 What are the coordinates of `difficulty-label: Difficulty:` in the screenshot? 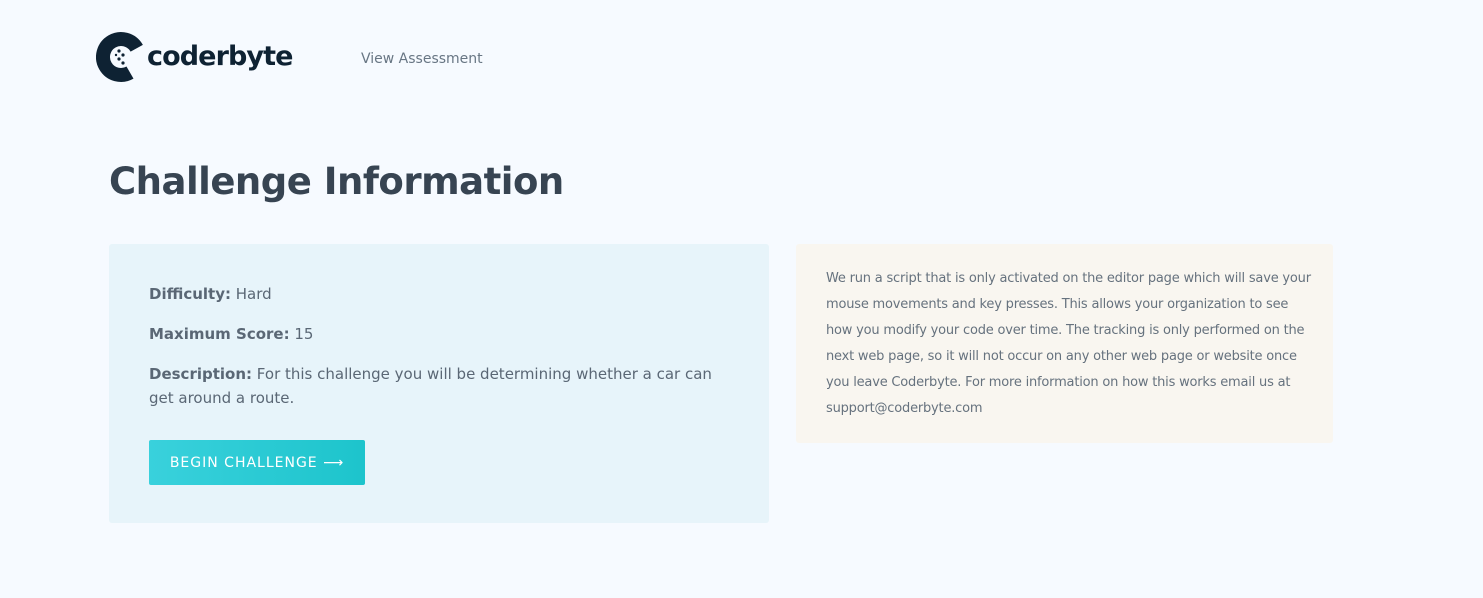 It's located at (190, 294).